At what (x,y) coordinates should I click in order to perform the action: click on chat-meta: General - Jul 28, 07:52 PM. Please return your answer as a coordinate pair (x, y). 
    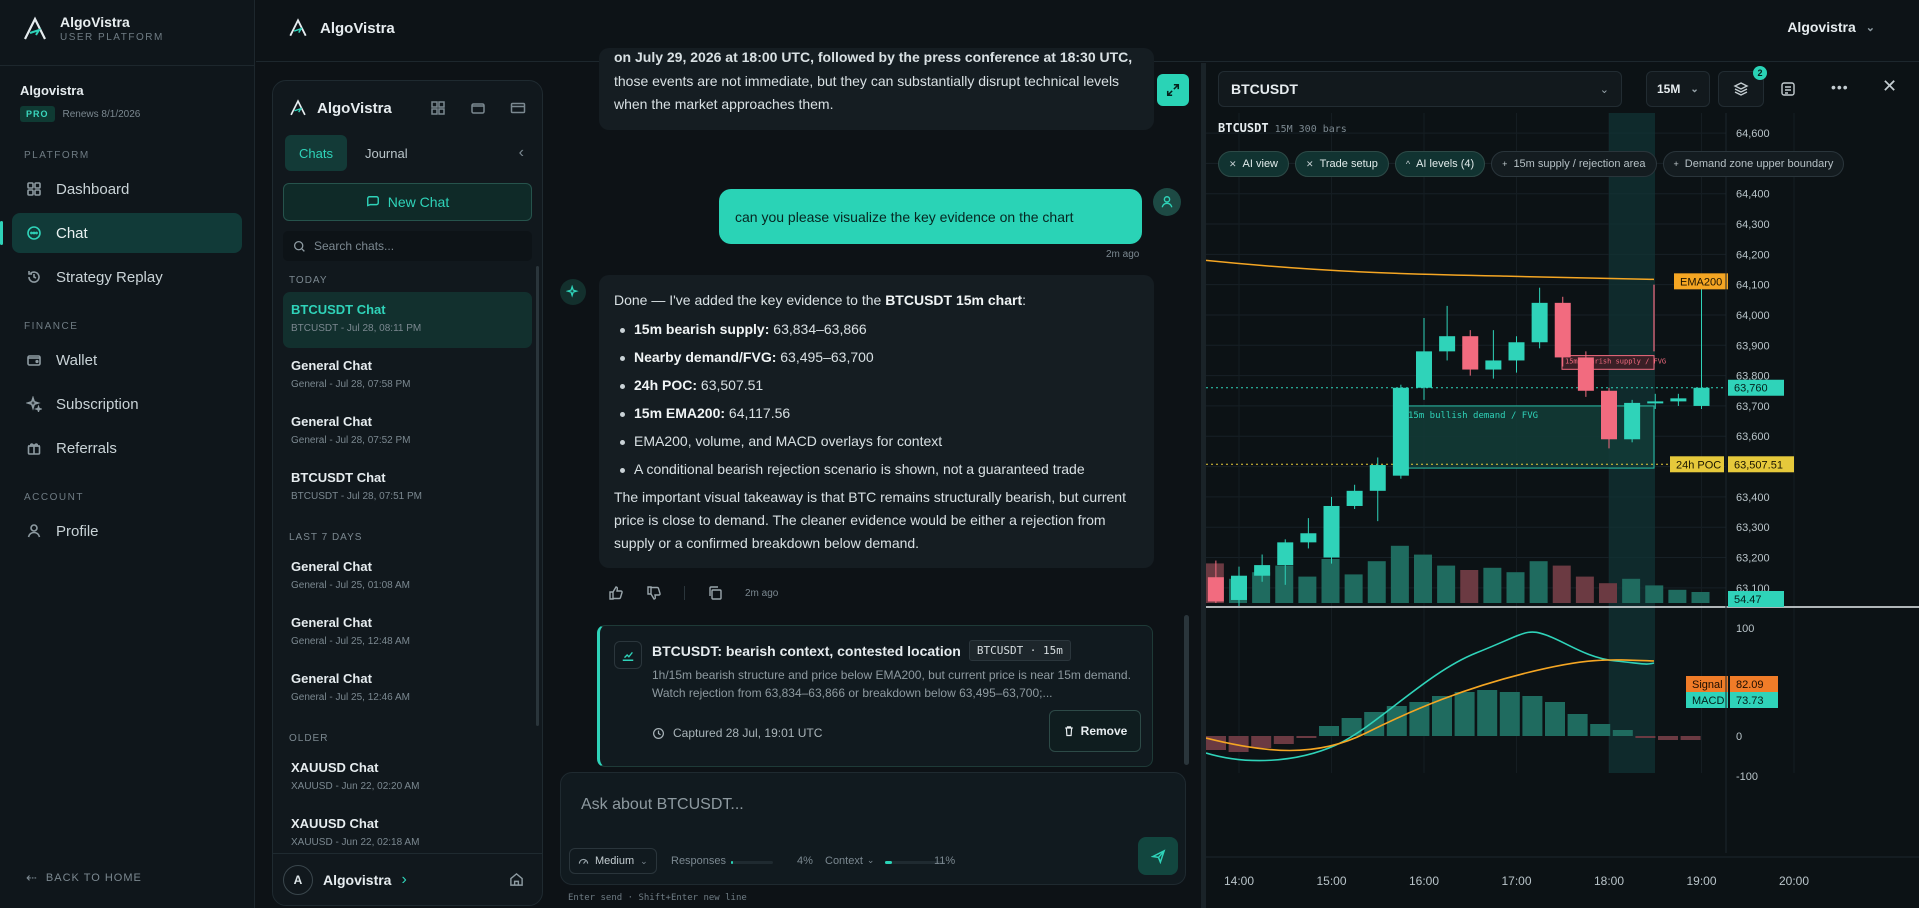
    Looking at the image, I should click on (351, 440).